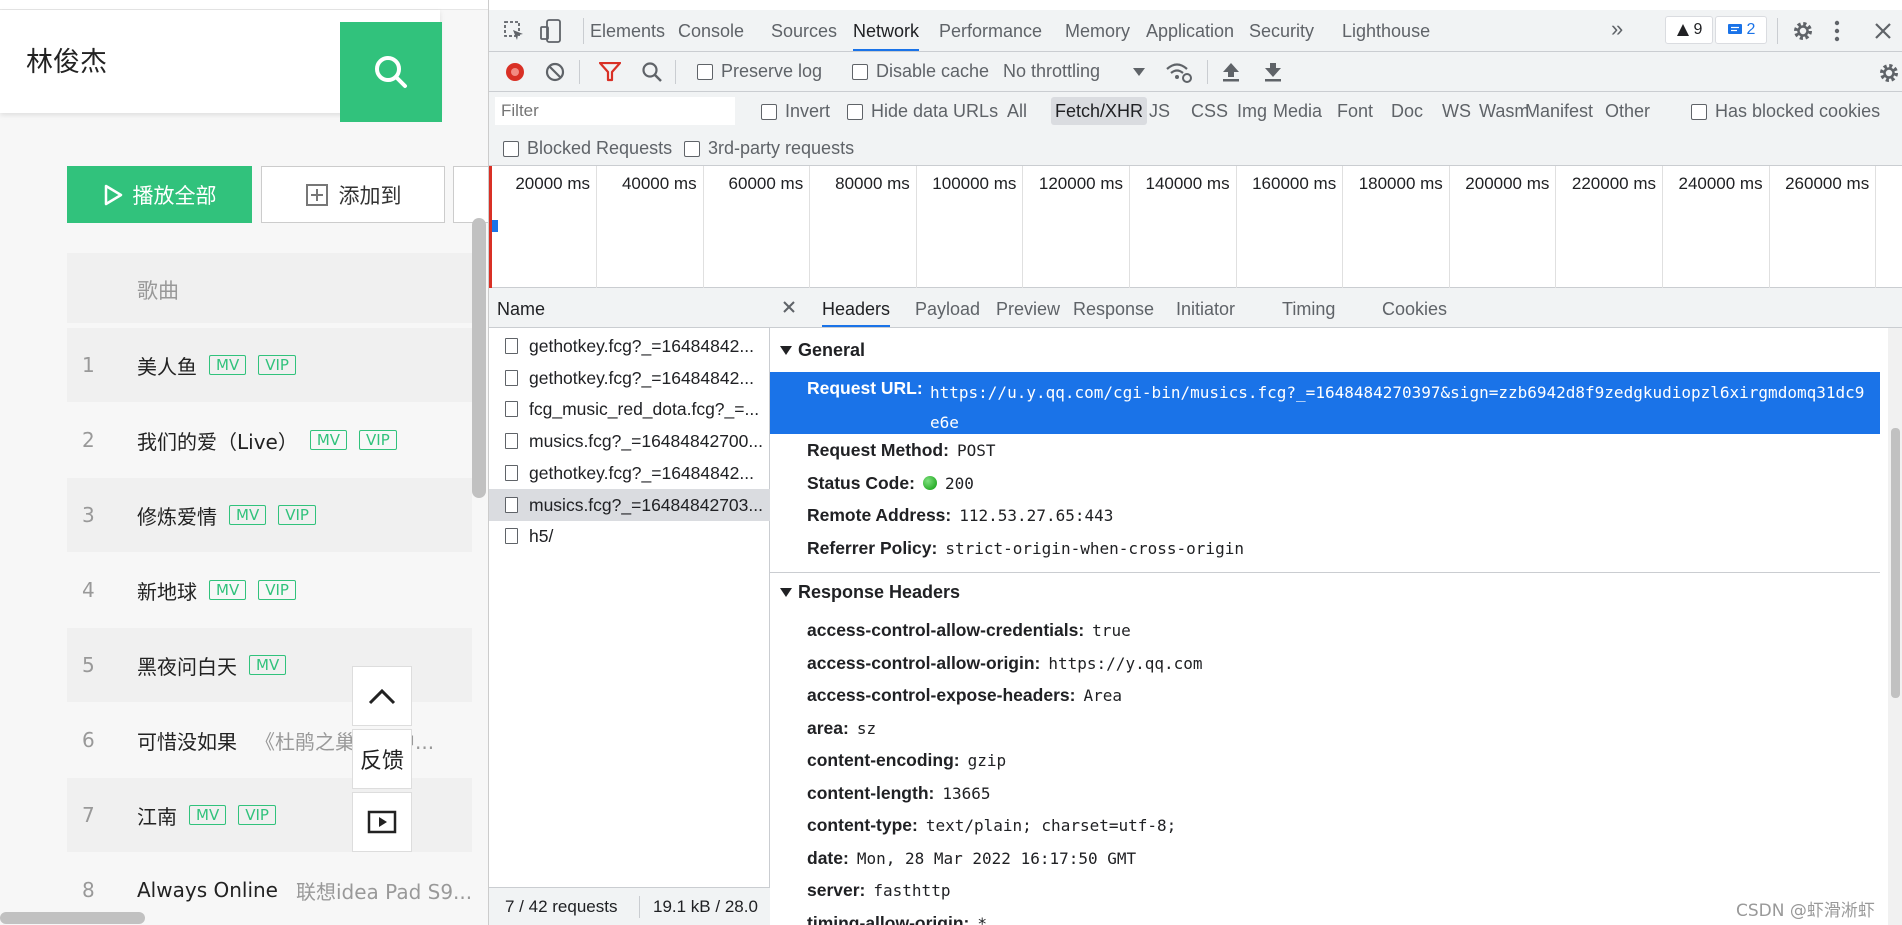 This screenshot has height=925, width=1902. What do you see at coordinates (1689, 30) in the screenshot?
I see `warnings-badge: 9` at bounding box center [1689, 30].